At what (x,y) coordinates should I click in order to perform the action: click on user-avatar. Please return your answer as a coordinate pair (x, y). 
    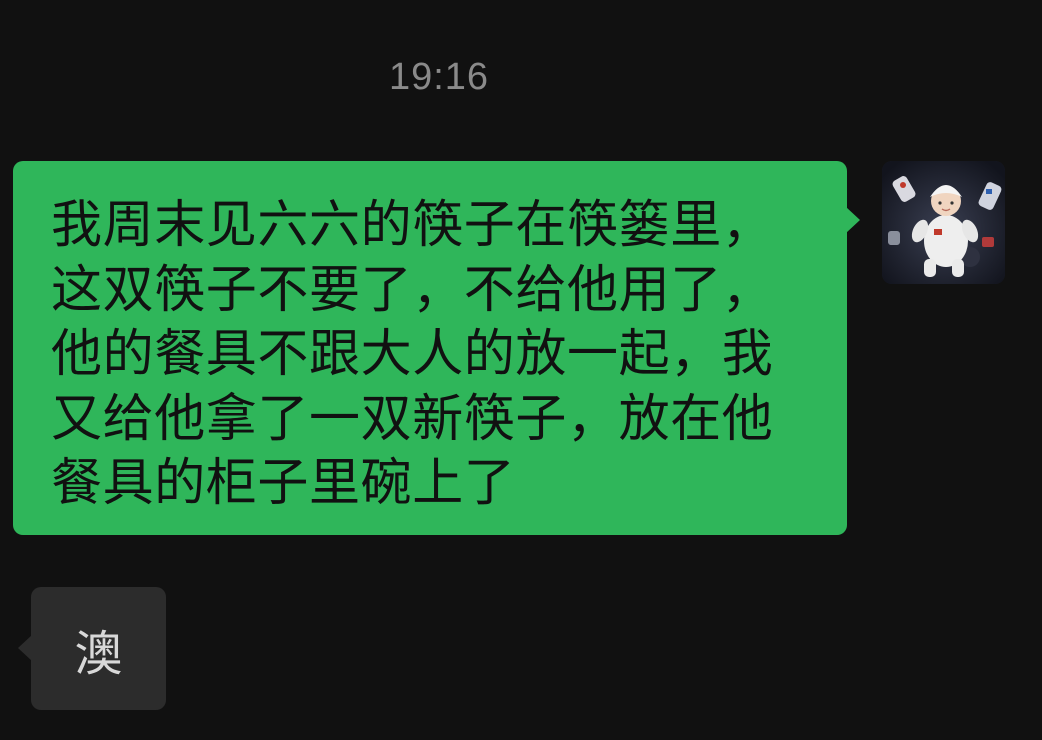
    Looking at the image, I should click on (943, 222).